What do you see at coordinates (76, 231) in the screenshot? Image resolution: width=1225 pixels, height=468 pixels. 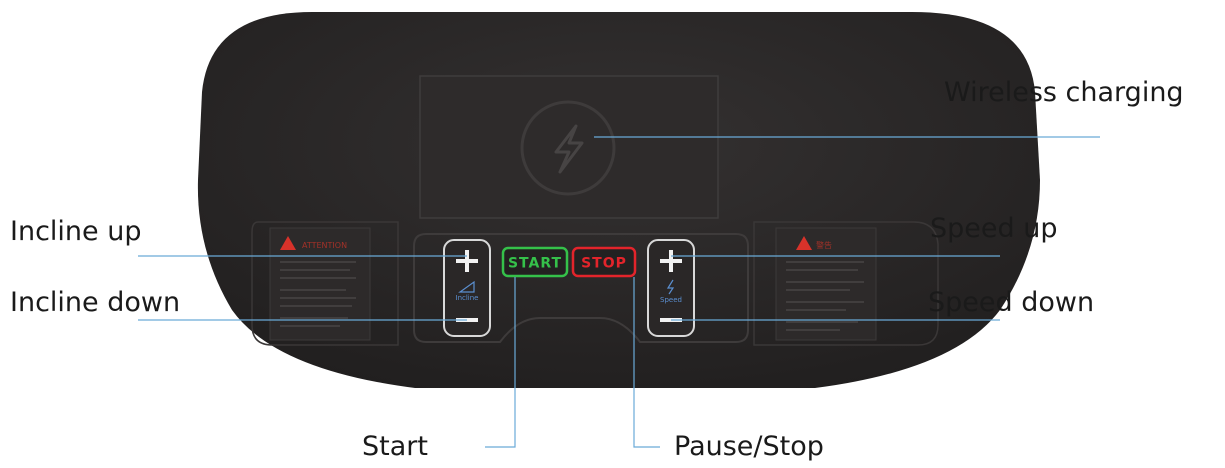 I see `incline-up-label: Incline up` at bounding box center [76, 231].